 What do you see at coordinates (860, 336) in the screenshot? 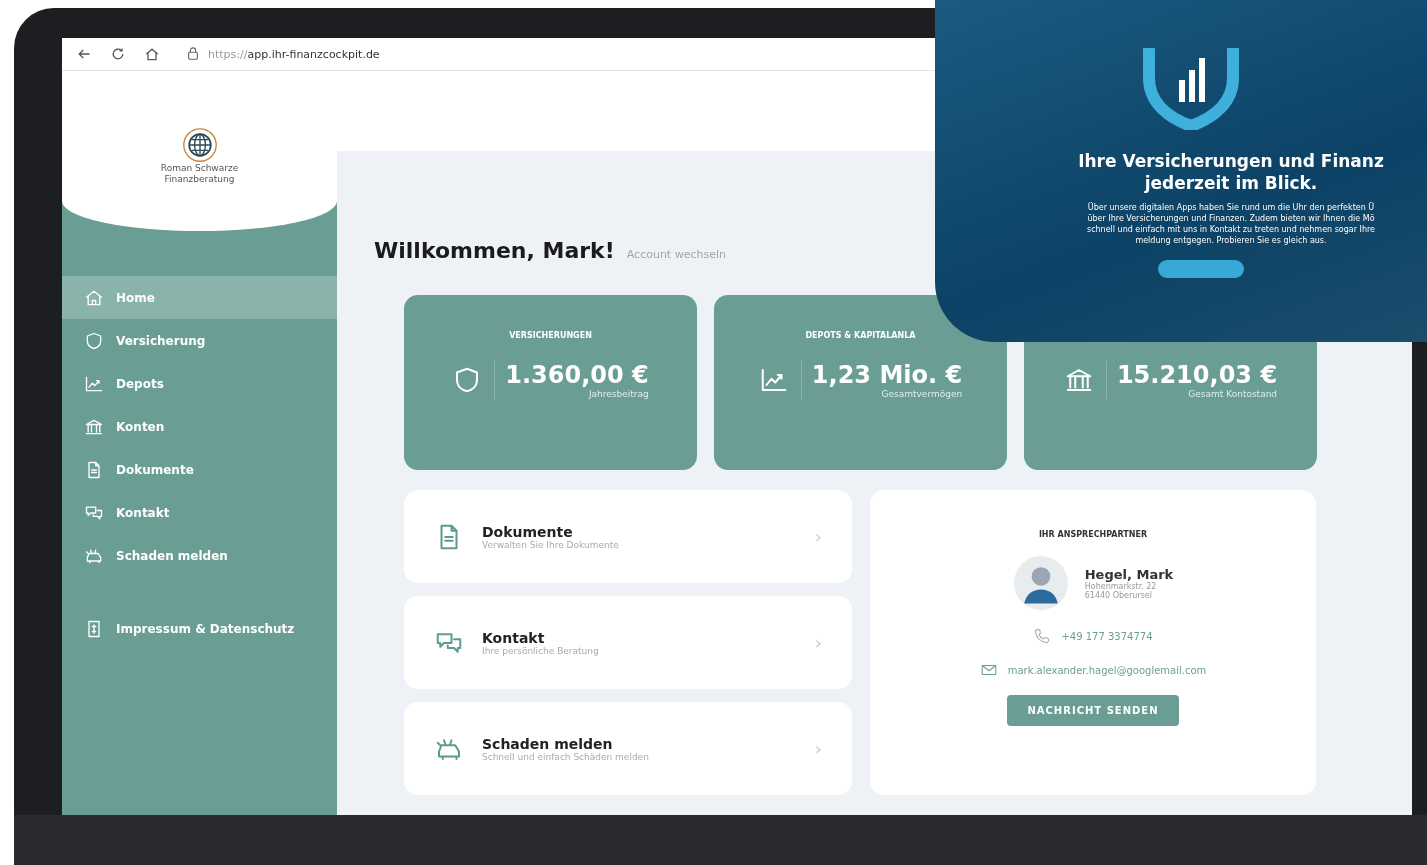
I see `stat-title: DEPOTS & KAPITALANLA` at bounding box center [860, 336].